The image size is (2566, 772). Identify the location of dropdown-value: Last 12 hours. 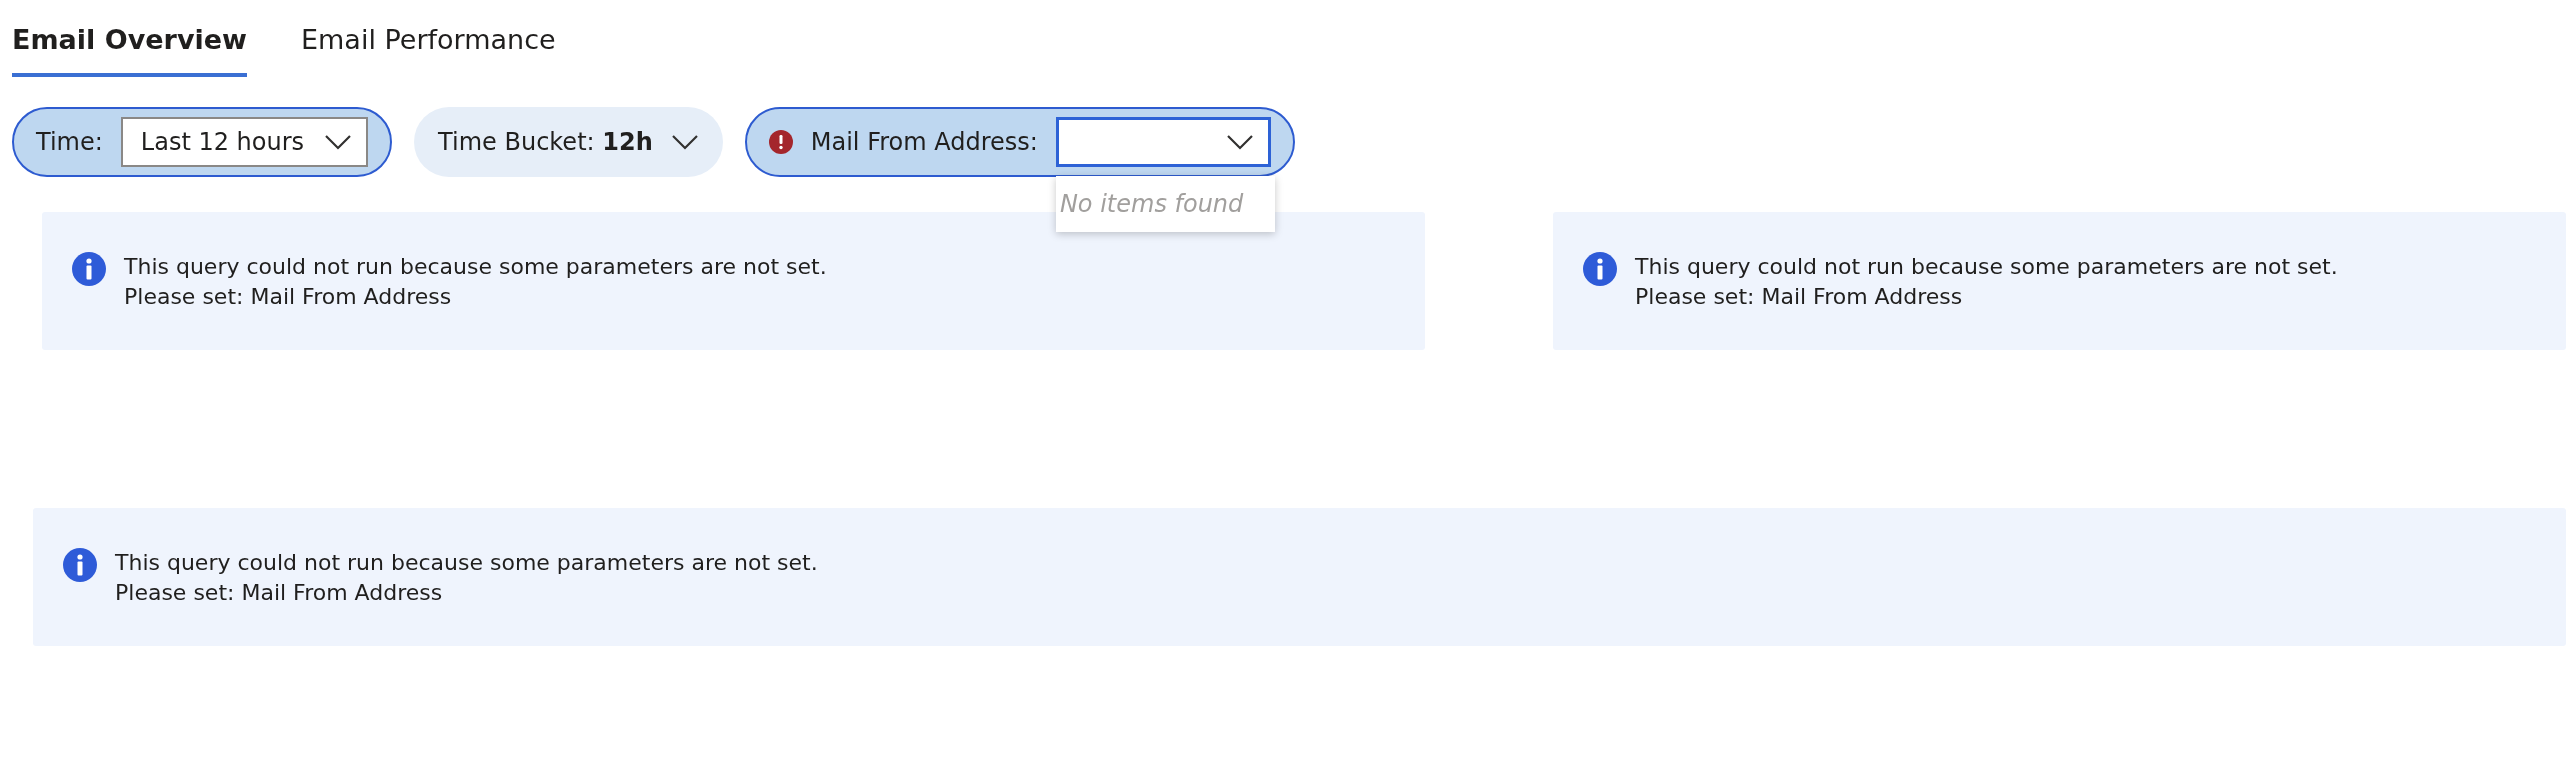
(222, 142).